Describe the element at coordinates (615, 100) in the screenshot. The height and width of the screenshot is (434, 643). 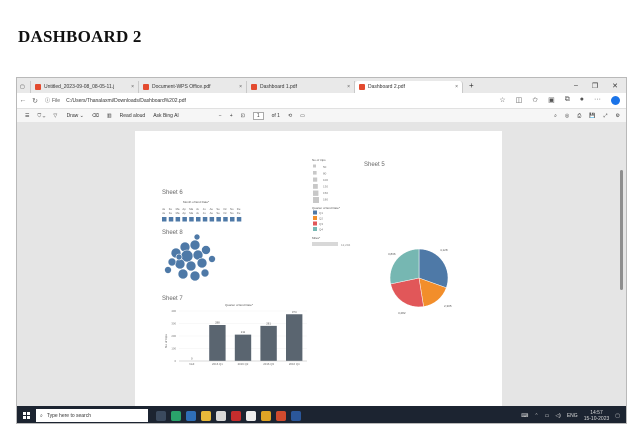
I see `bing-icon` at that location.